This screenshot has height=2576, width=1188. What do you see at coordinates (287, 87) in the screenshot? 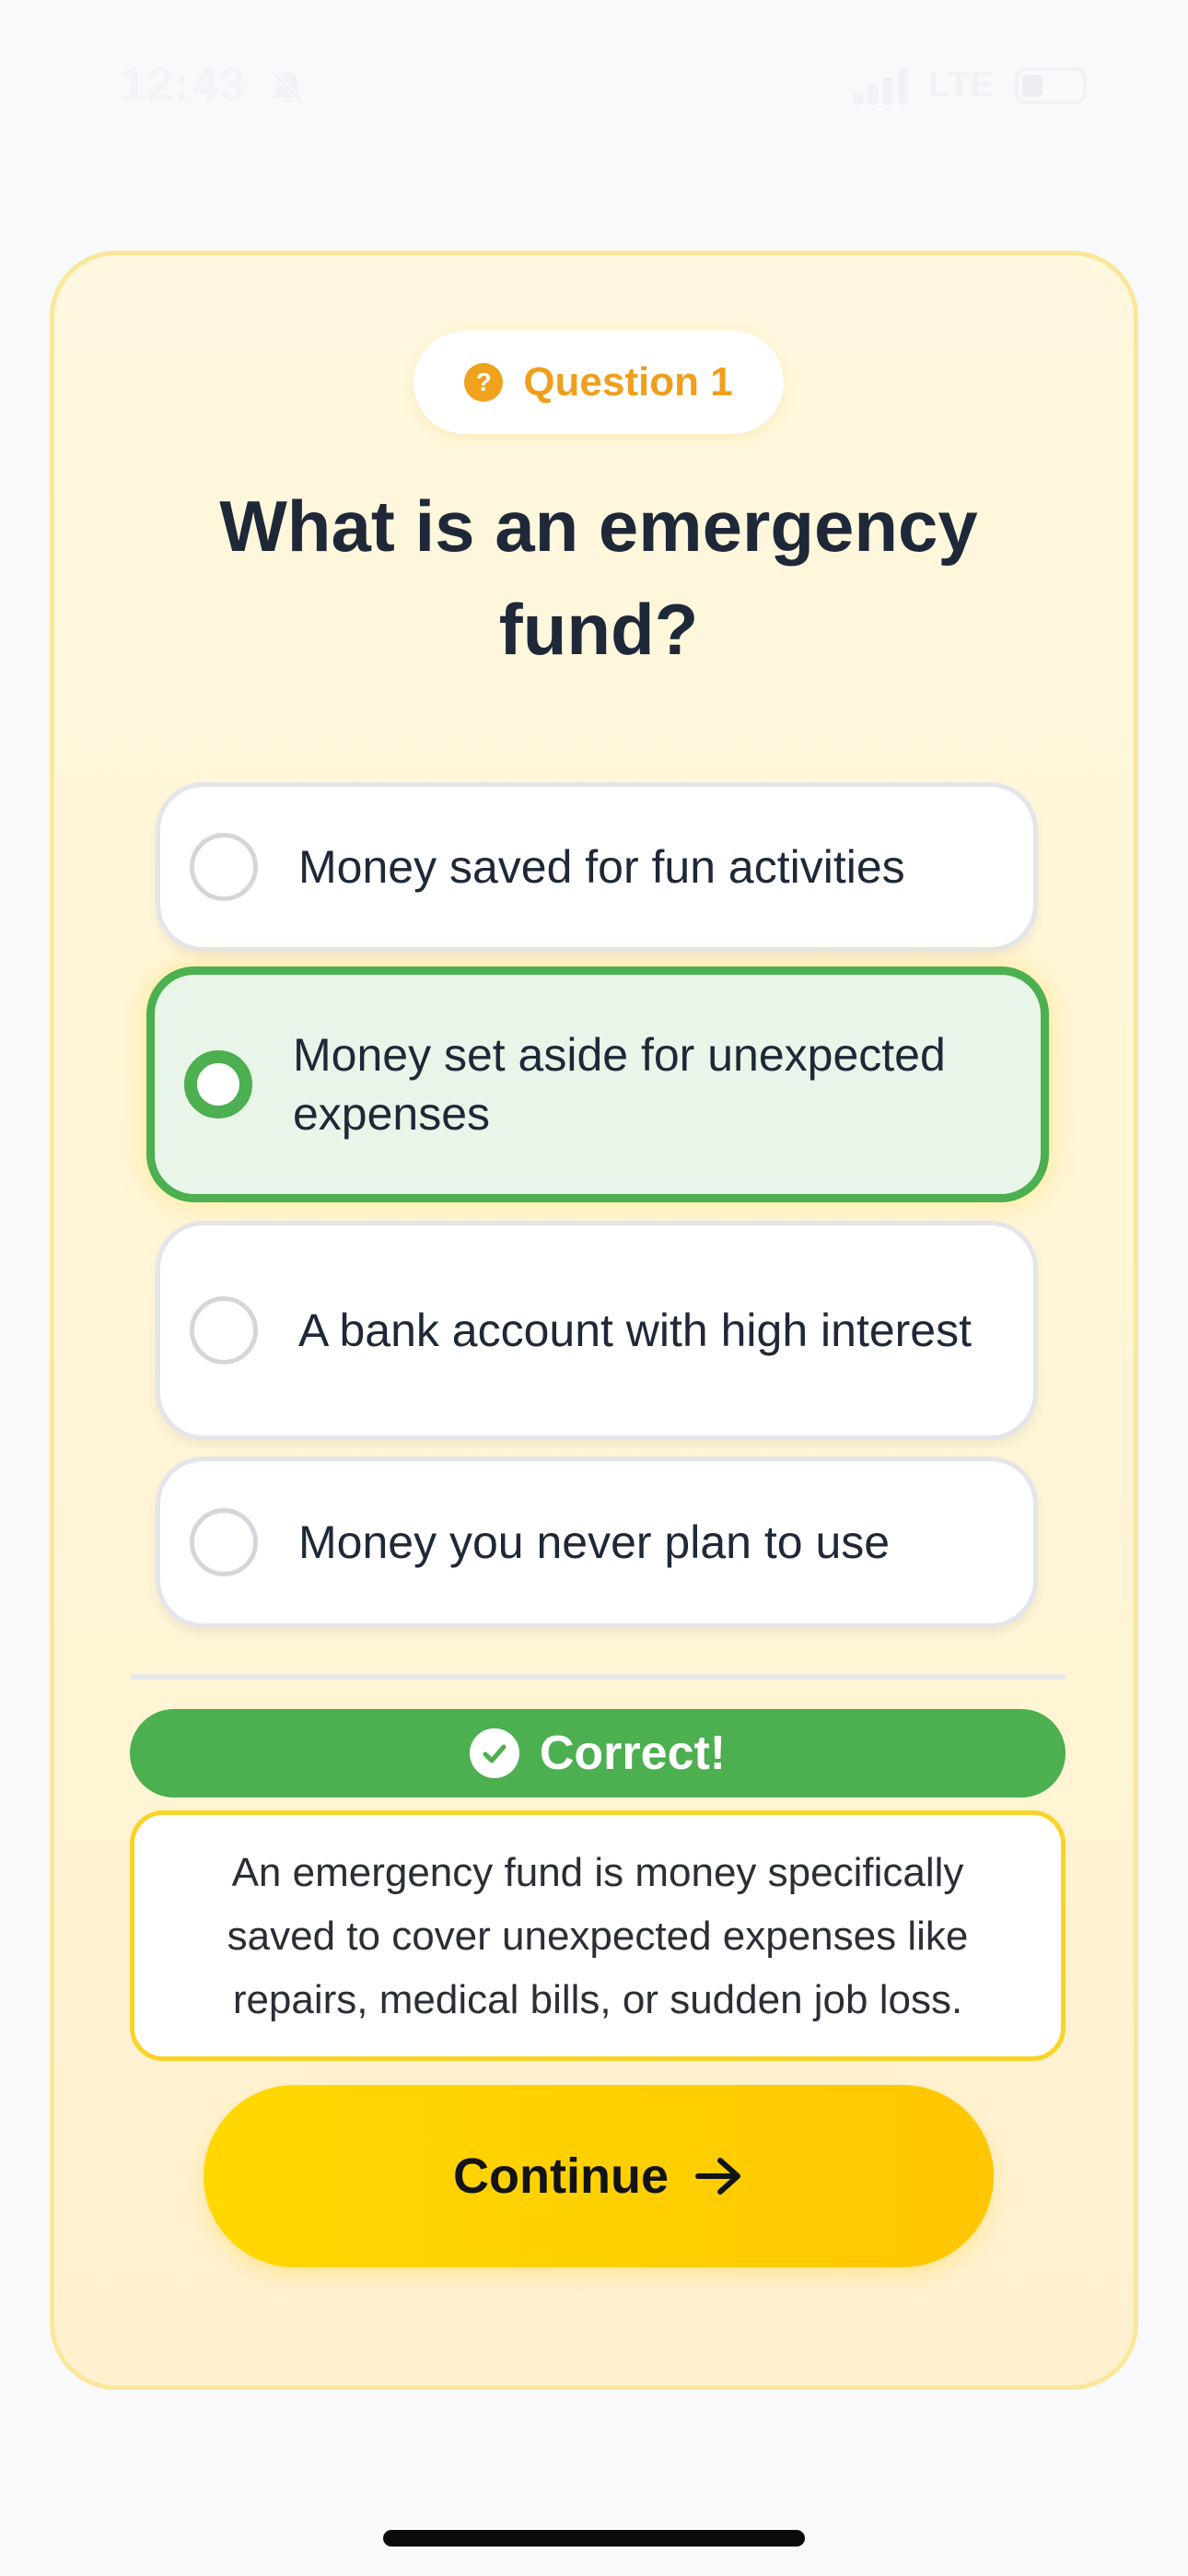
I see `bell-slash-icon` at bounding box center [287, 87].